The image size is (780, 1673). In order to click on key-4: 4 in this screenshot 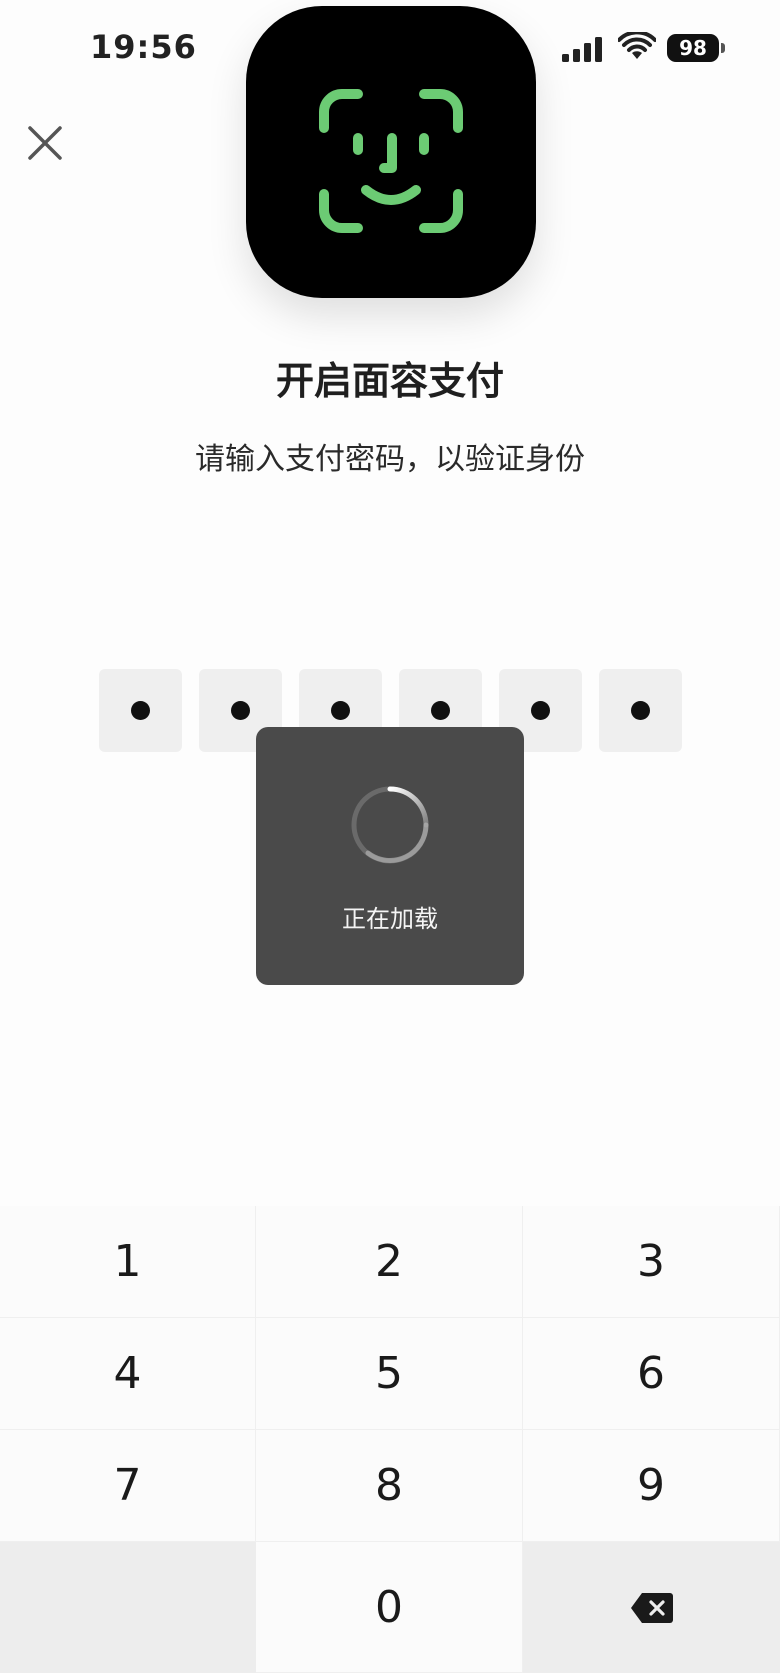, I will do `click(128, 1374)`.